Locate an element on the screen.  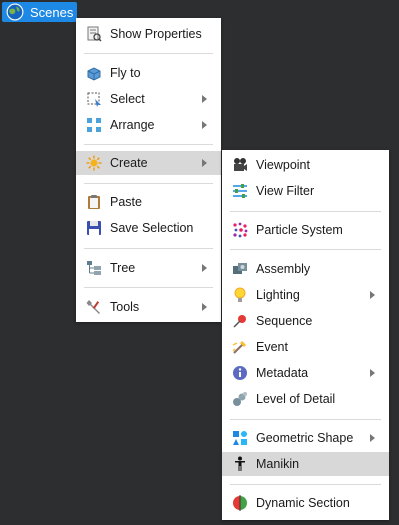
menu-item-arrange: Arrange is located at coordinates (148, 125).